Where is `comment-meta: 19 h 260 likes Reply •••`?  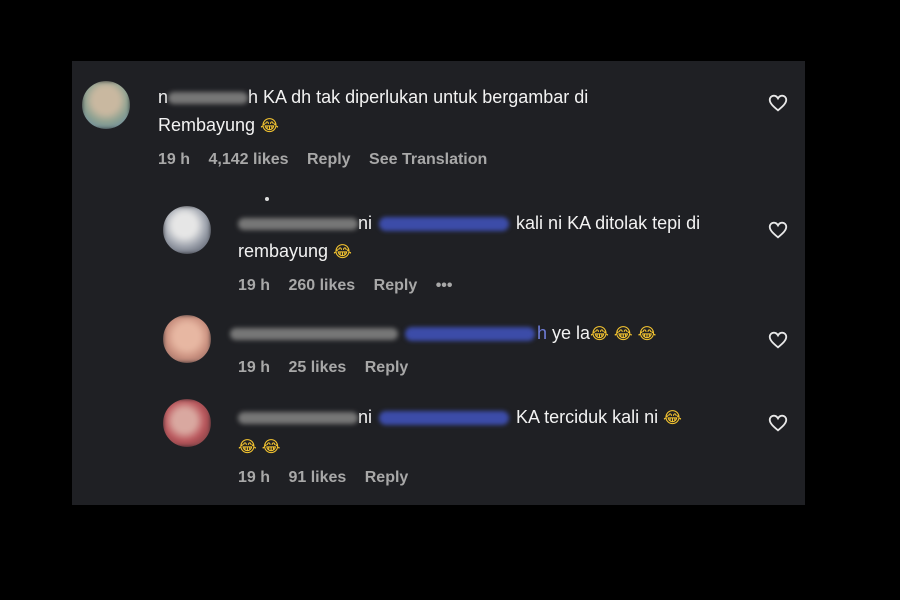
comment-meta: 19 h 260 likes Reply ••• is located at coordinates (352, 286).